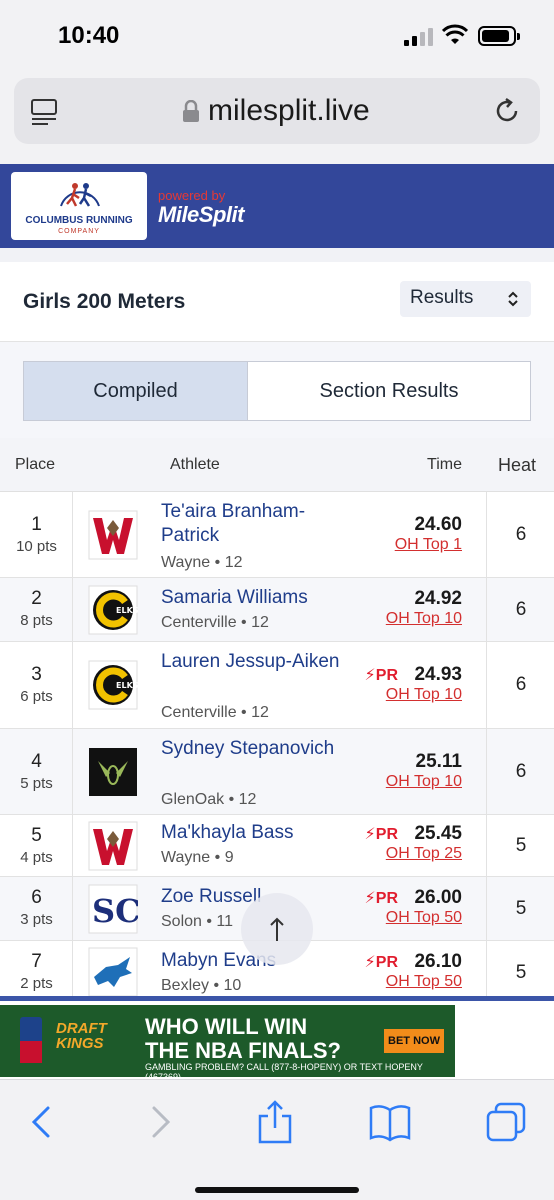 The width and height of the screenshot is (554, 1200). I want to click on place-number: 6, so click(36, 897).